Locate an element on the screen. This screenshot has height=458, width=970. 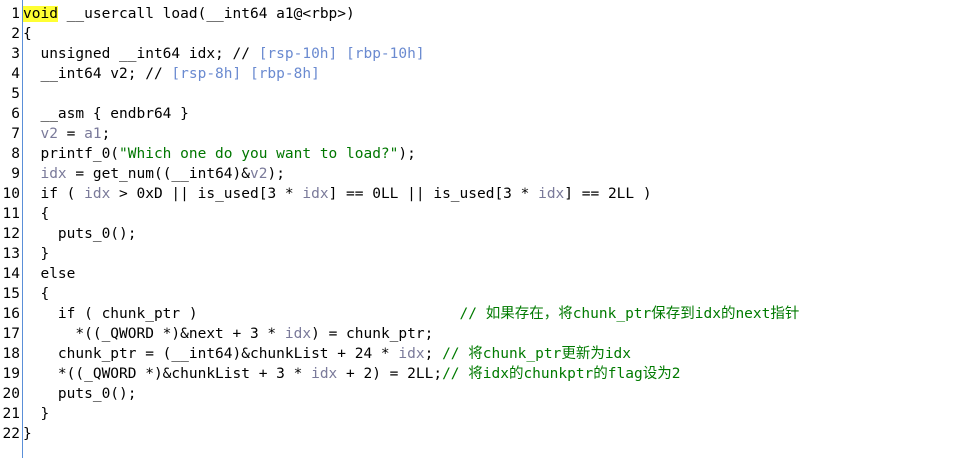
code-token: unsigned __int64 idx; // is located at coordinates (141, 54).